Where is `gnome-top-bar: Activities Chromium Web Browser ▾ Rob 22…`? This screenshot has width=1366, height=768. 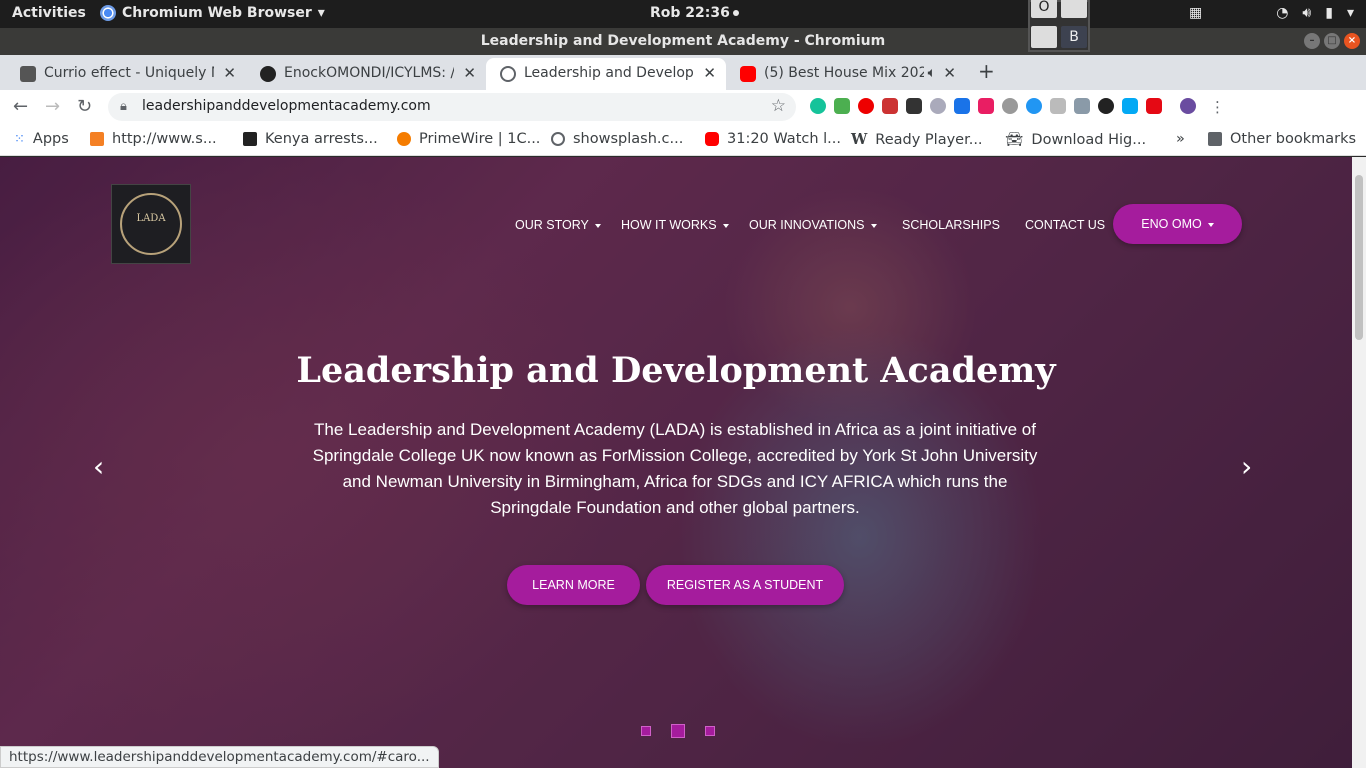
gnome-top-bar: Activities Chromium Web Browser ▾ Rob 22… is located at coordinates (683, 14).